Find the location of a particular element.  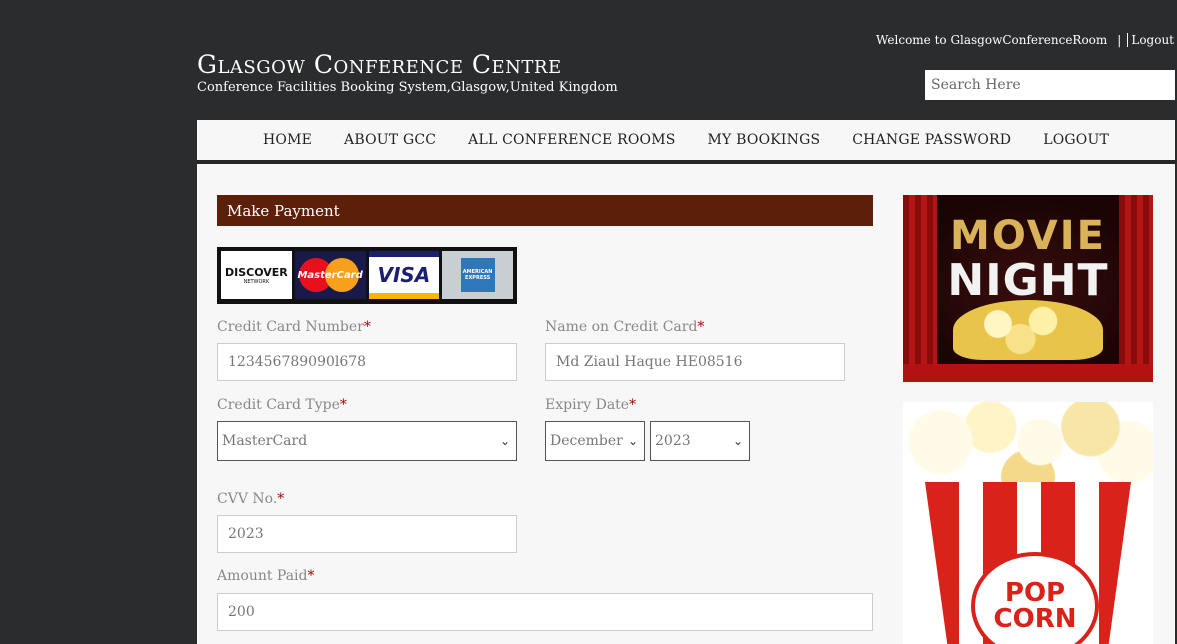

nav-my-bookings: MY BOOKINGS is located at coordinates (764, 140).